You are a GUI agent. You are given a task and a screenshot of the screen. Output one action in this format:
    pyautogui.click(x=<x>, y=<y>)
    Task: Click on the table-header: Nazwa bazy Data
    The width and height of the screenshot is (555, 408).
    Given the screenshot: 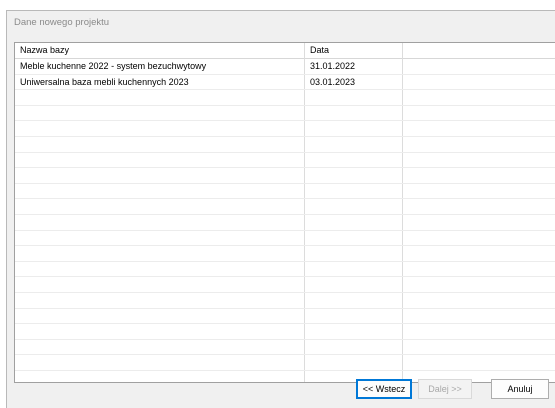 What is the action you would take?
    pyautogui.click(x=285, y=51)
    